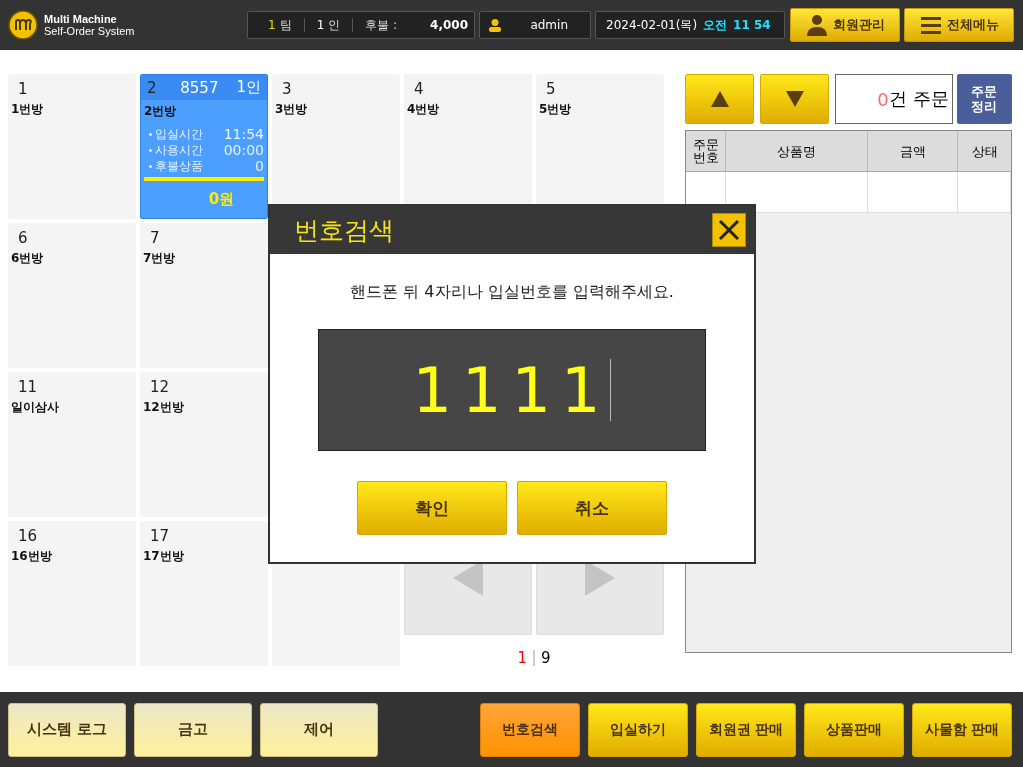 The image size is (1023, 767). Describe the element at coordinates (160, 386) in the screenshot. I see `room-number: 12` at that location.